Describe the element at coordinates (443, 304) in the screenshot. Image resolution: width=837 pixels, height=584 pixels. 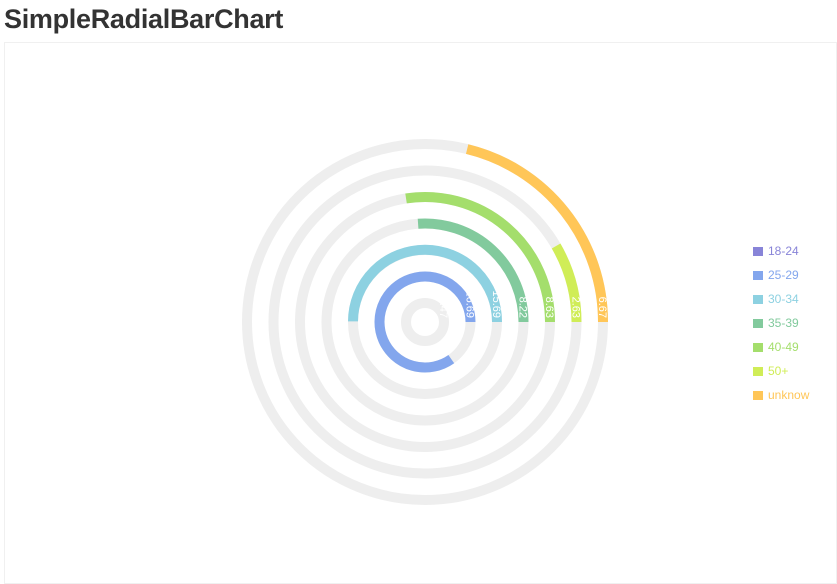
I see `bar-label-18-24: 31.47` at that location.